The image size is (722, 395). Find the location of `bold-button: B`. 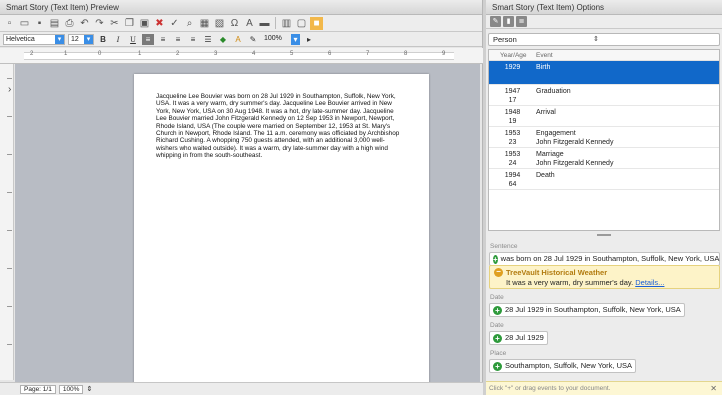

bold-button: B is located at coordinates (103, 39).